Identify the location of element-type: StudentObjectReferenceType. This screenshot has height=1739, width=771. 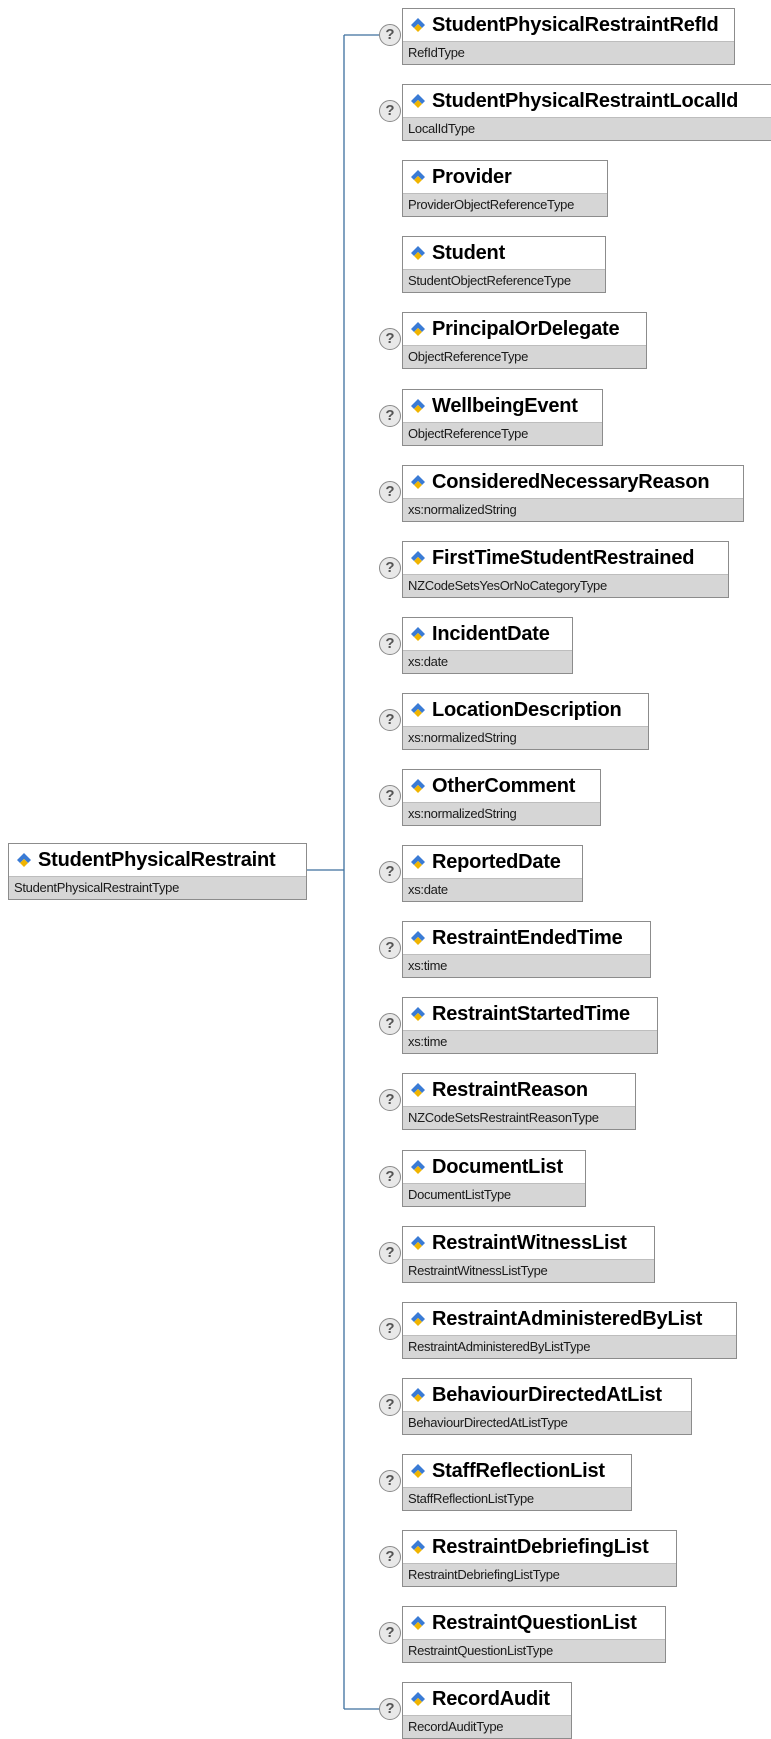
(504, 280).